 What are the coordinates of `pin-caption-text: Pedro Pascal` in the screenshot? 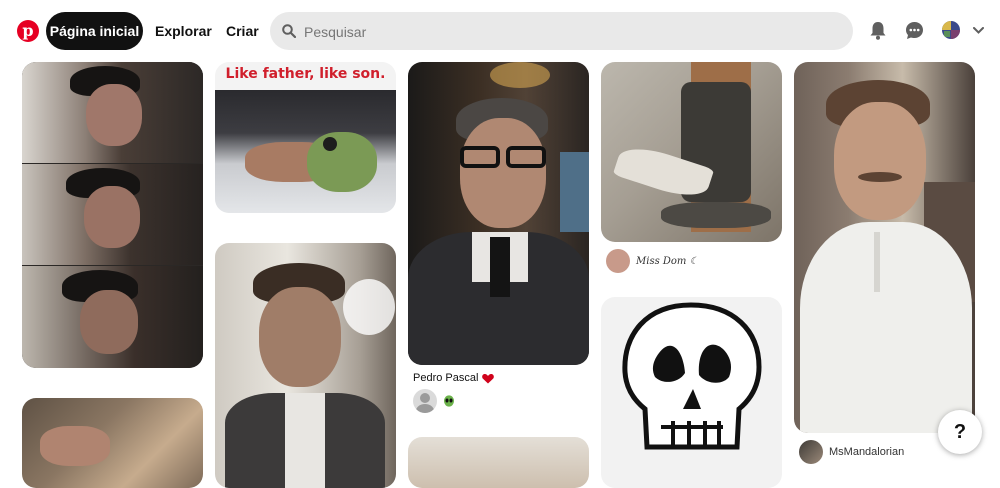 It's located at (446, 378).